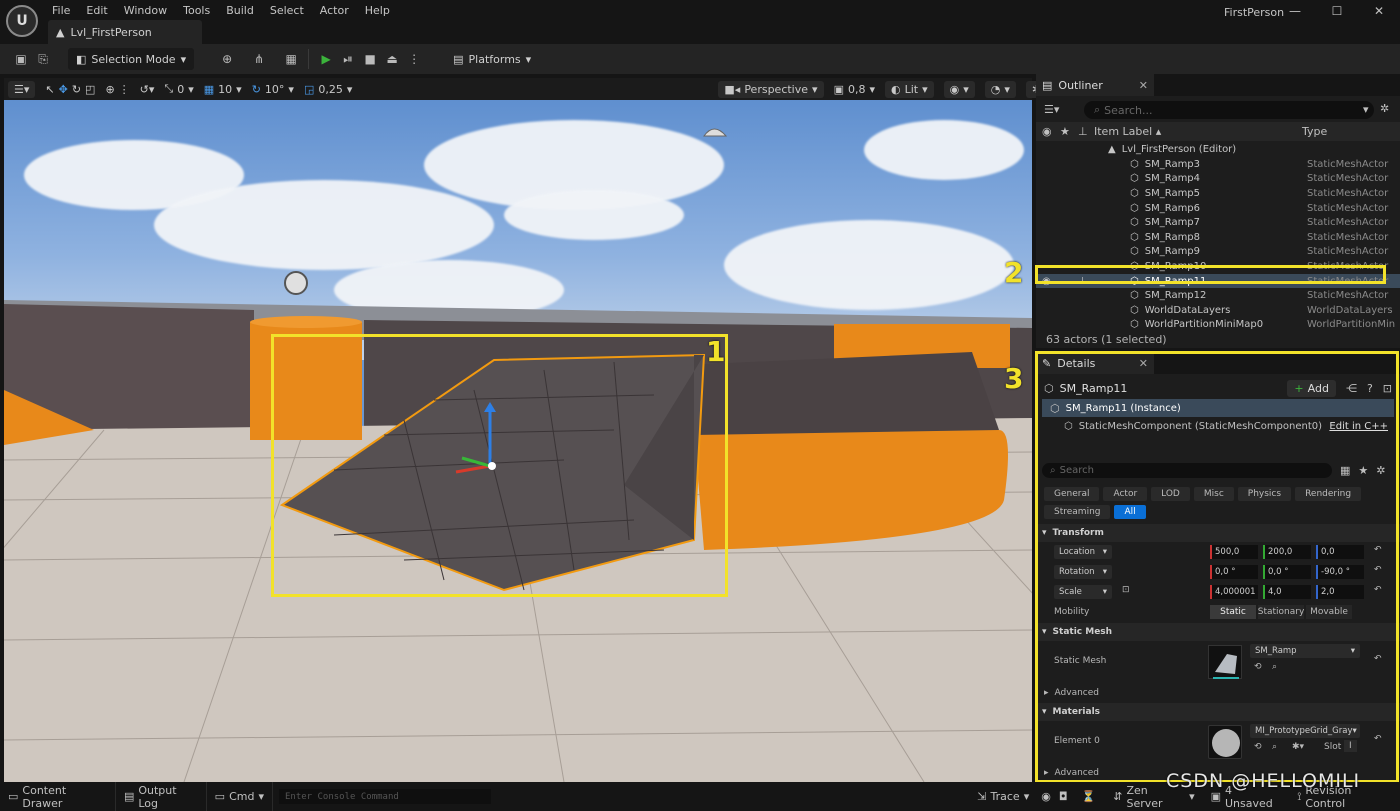 This screenshot has width=1400, height=811. Describe the element at coordinates (49, 89) in the screenshot. I see `select-tool-icon: ↖` at that location.